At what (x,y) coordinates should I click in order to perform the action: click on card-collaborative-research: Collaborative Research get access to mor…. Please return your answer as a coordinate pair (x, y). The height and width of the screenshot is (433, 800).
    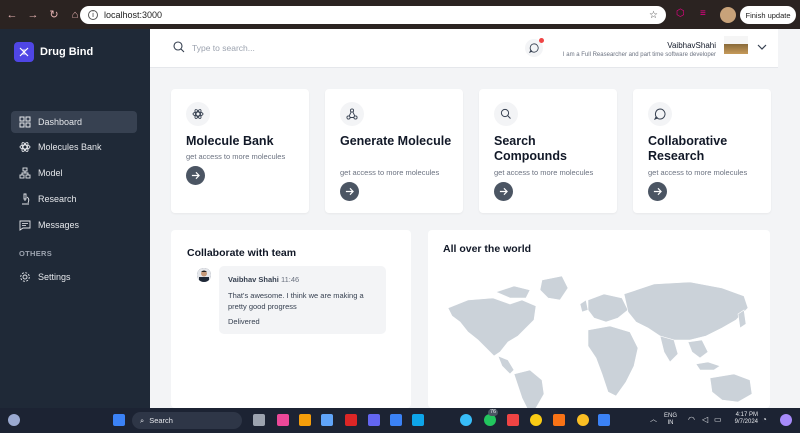
    Looking at the image, I should click on (702, 151).